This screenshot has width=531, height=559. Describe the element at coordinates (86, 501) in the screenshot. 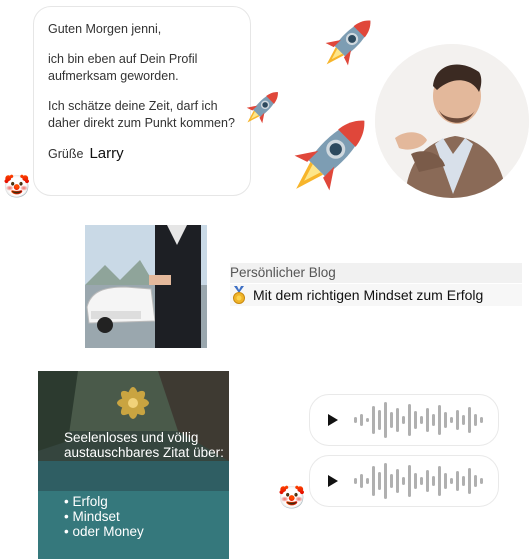

I see `quote-topic: • Erfolg` at that location.